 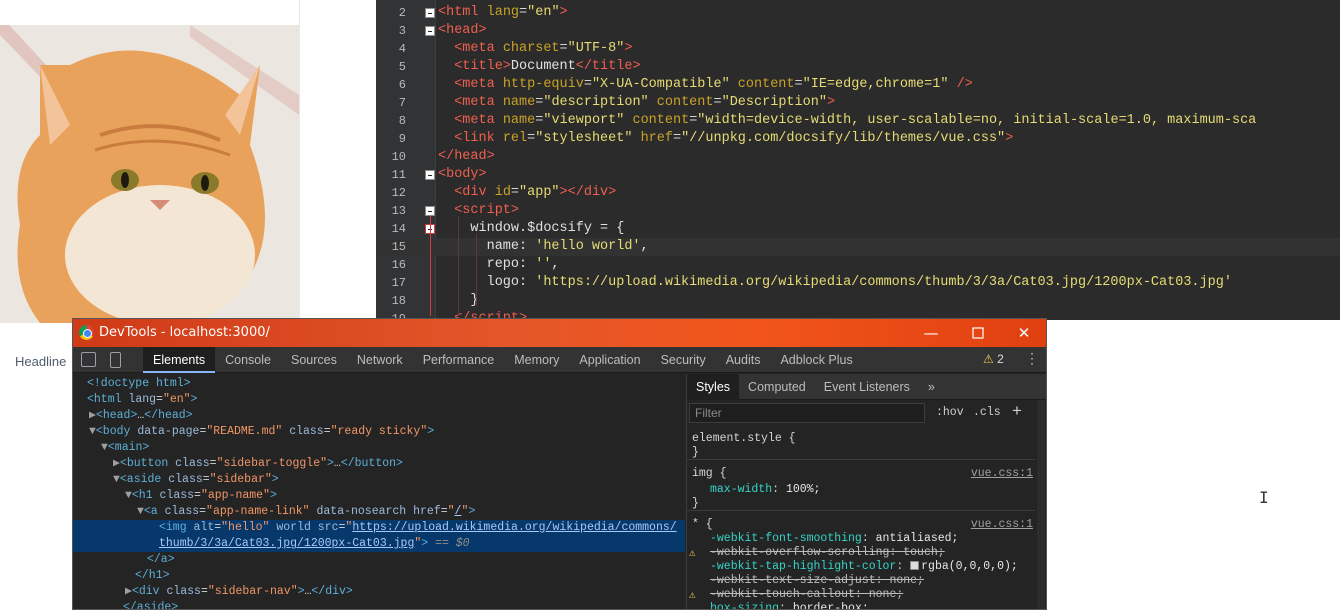 I want to click on css-prop-value: border-box;, so click(x=831, y=605).